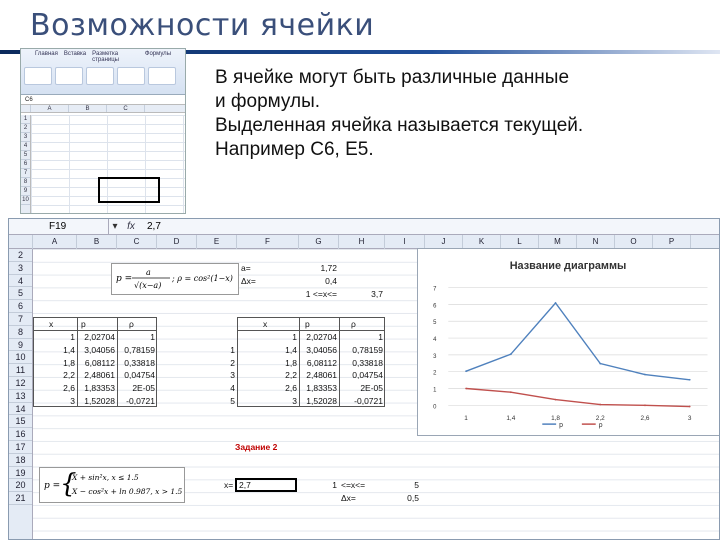 The image size is (720, 540). I want to click on body-line-3: Выделенная ячейка называется текущей., so click(399, 125).